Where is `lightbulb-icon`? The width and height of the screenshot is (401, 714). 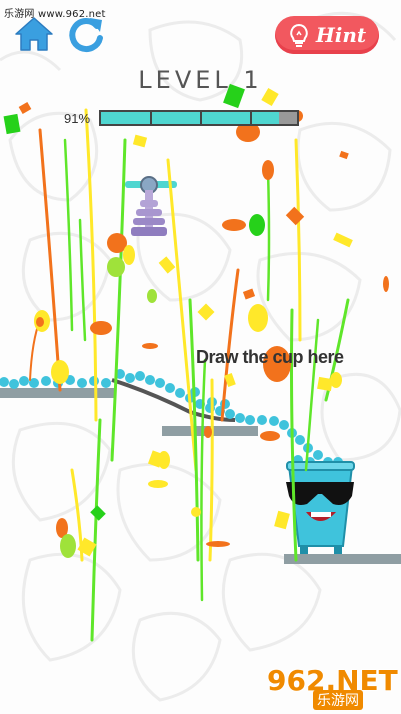
lightbulb-icon is located at coordinates (299, 35).